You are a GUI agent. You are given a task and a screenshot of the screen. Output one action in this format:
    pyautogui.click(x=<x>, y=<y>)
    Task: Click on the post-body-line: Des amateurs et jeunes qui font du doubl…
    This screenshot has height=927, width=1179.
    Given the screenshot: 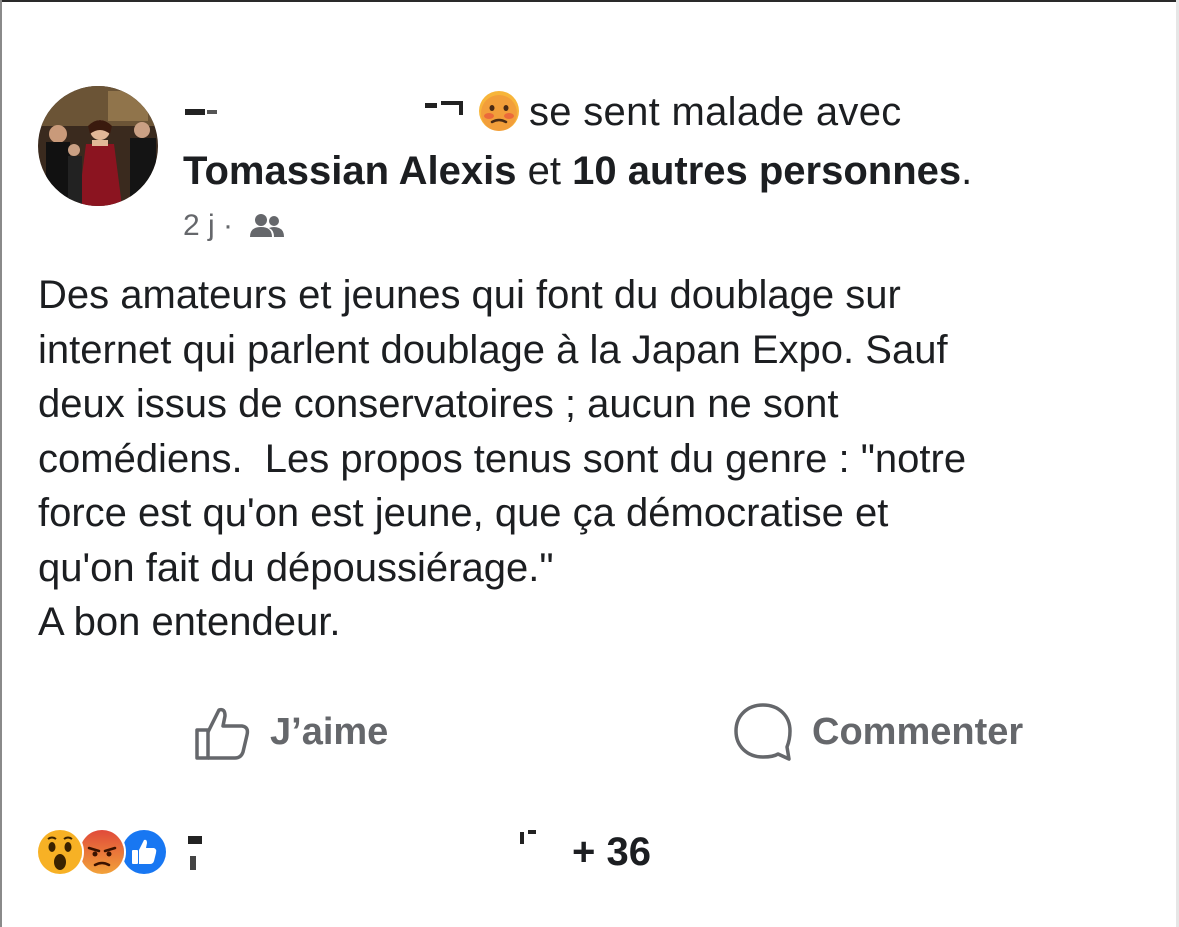 What is the action you would take?
    pyautogui.click(x=469, y=295)
    